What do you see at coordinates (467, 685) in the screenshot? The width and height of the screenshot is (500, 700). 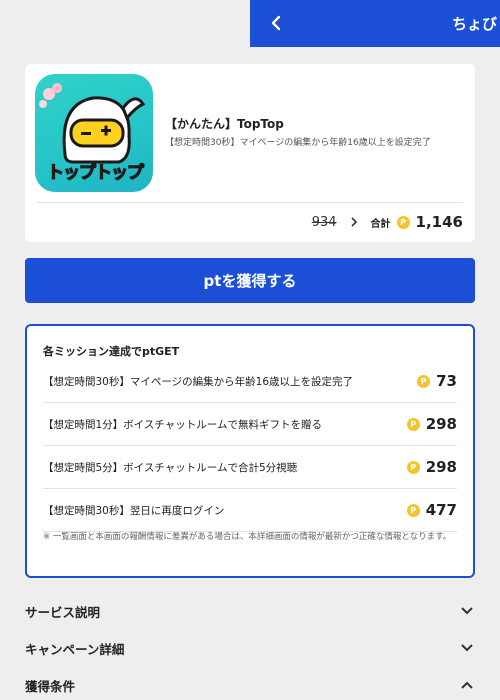 I see `chevron-up-icon` at bounding box center [467, 685].